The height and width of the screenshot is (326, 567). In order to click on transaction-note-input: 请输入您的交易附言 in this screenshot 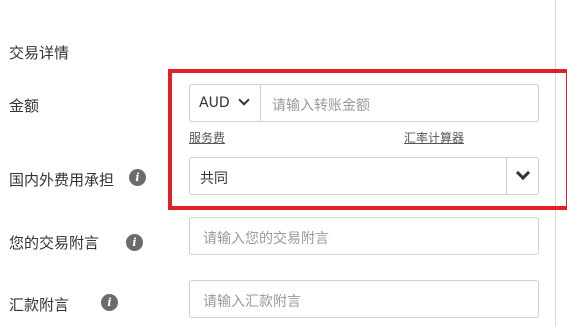, I will do `click(364, 236)`.